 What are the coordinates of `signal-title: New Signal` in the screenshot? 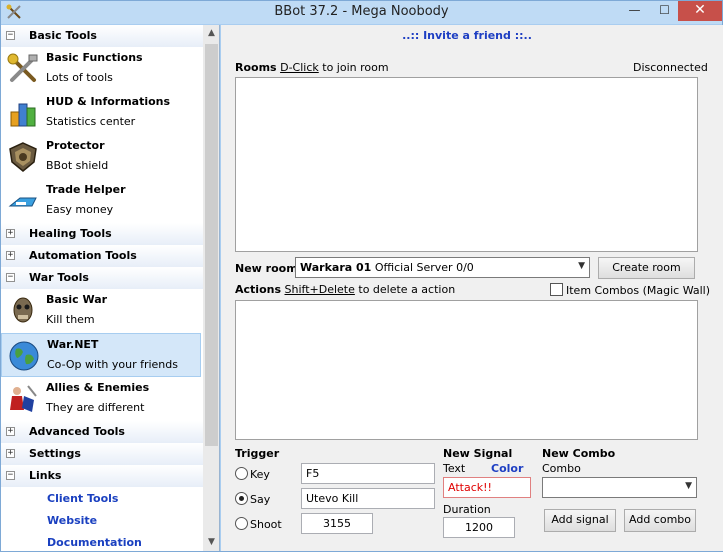 It's located at (478, 453).